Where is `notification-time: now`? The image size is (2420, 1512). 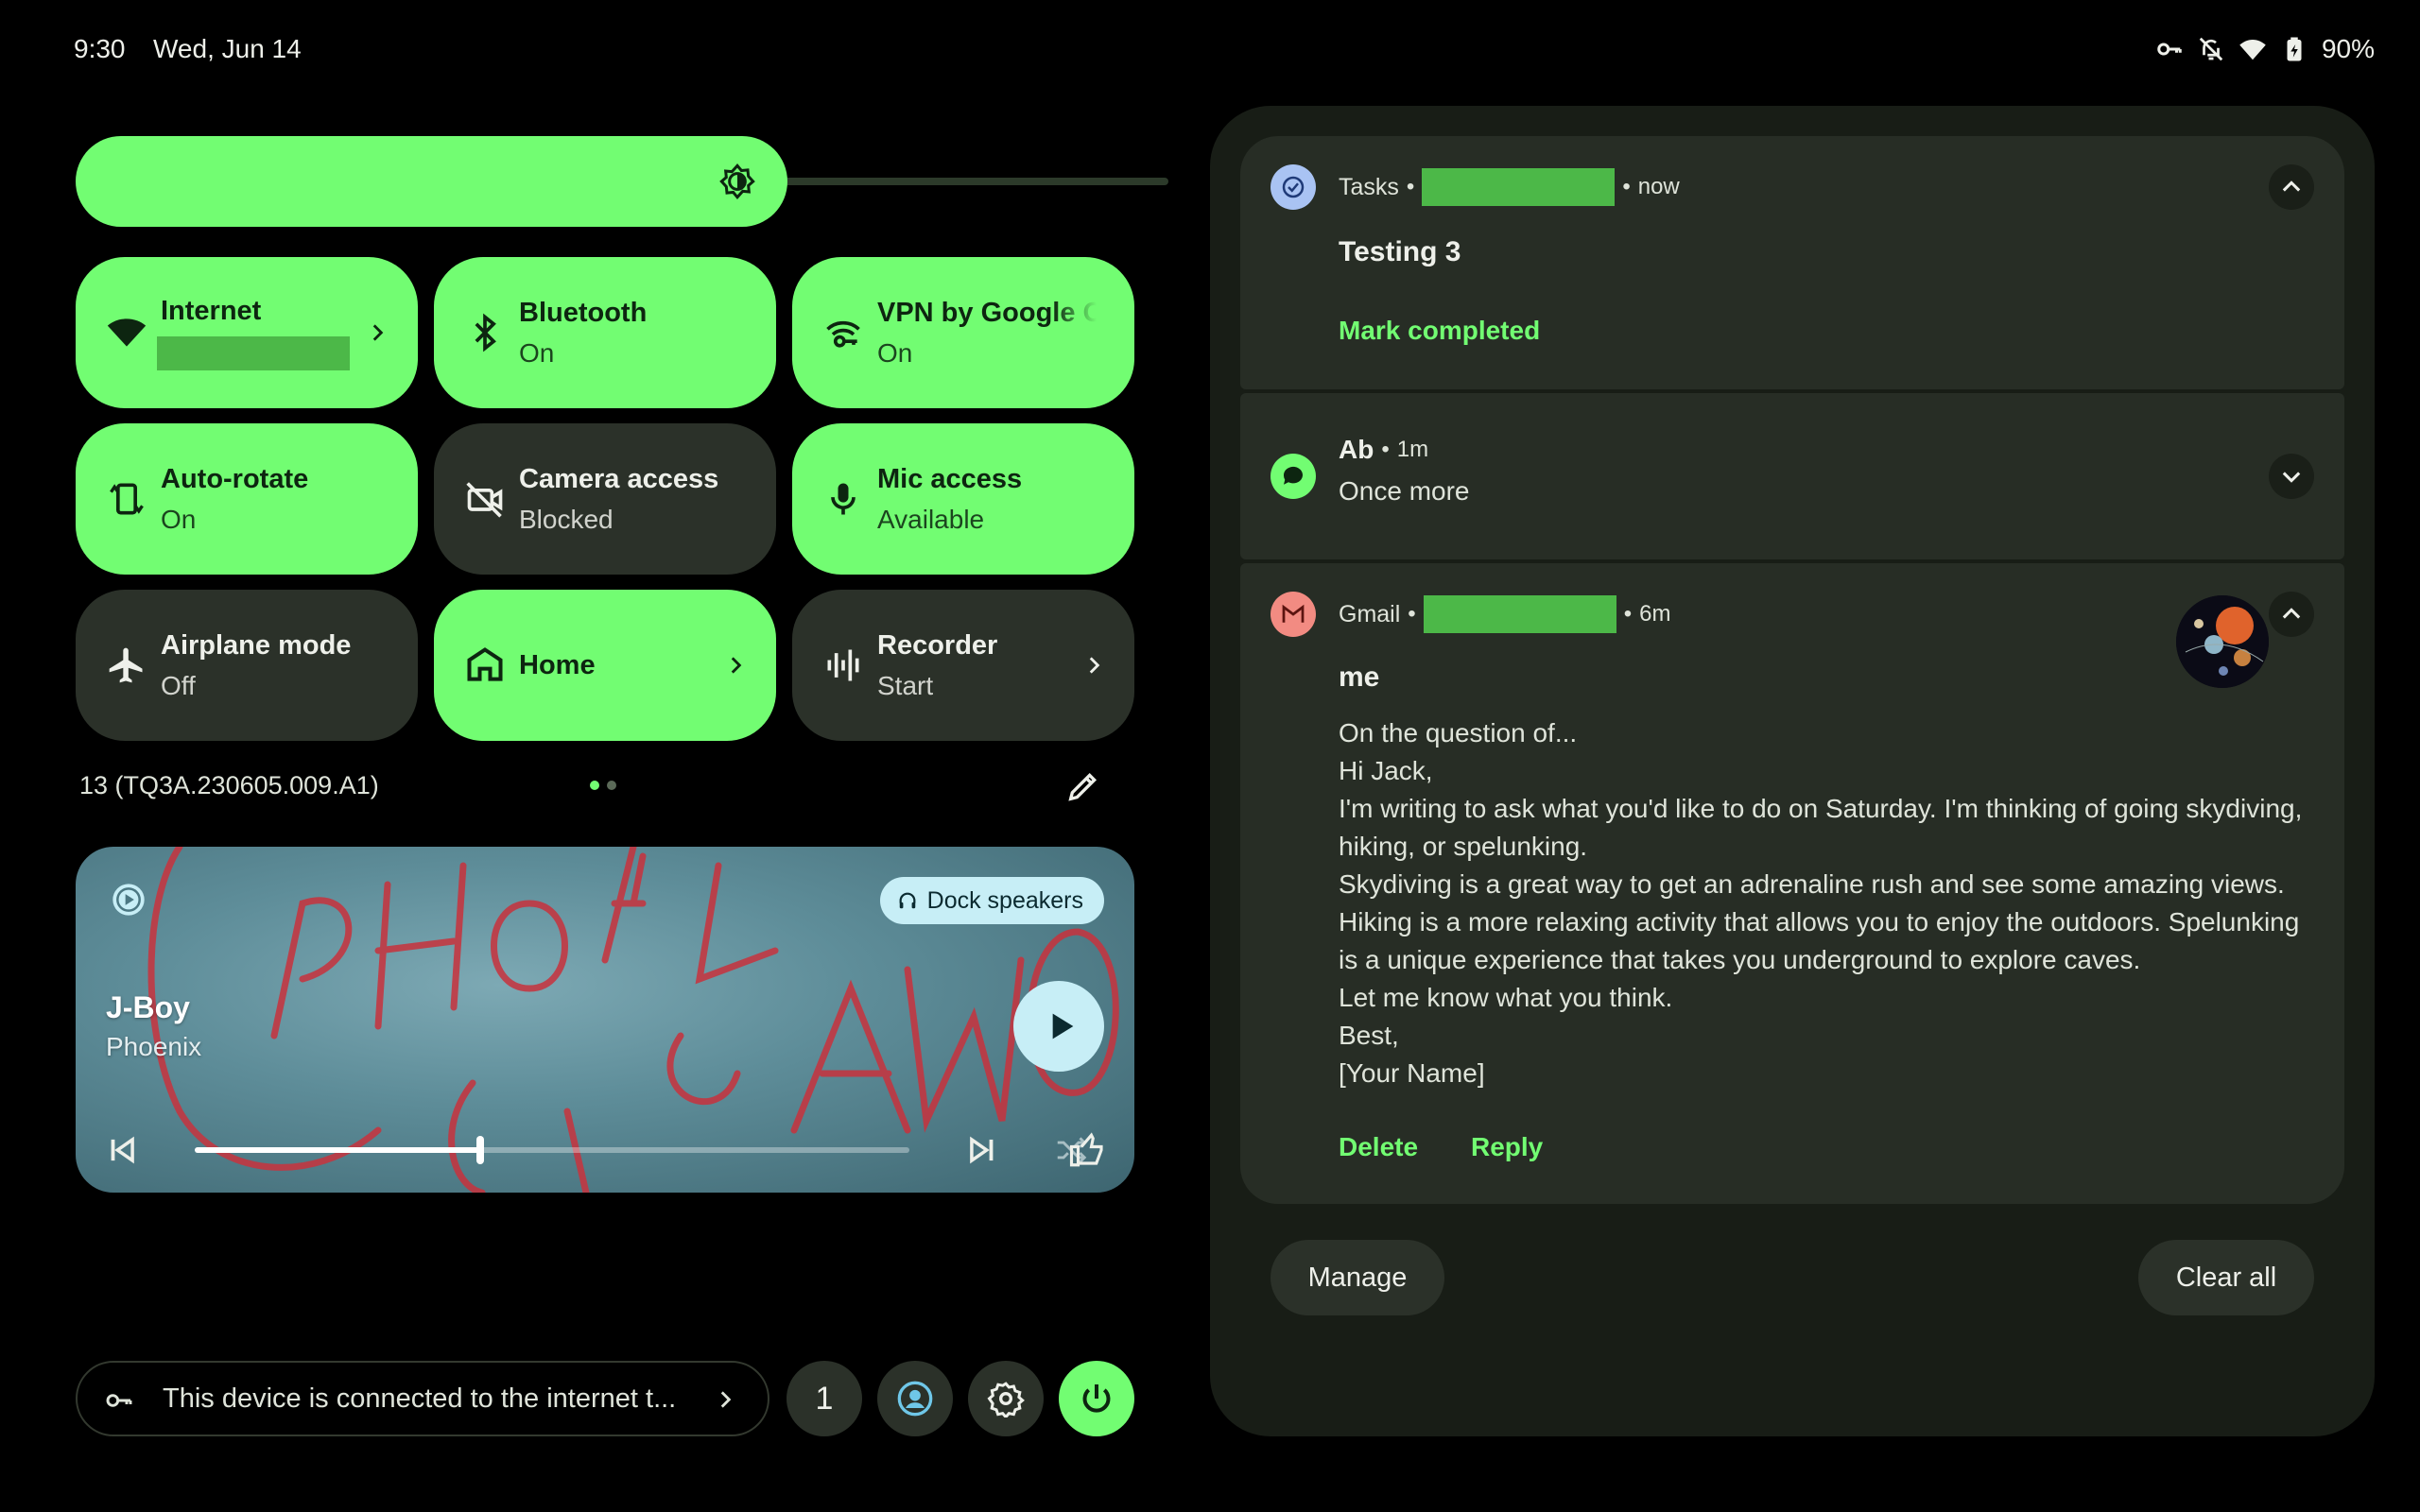
notification-time: now is located at coordinates (1658, 186).